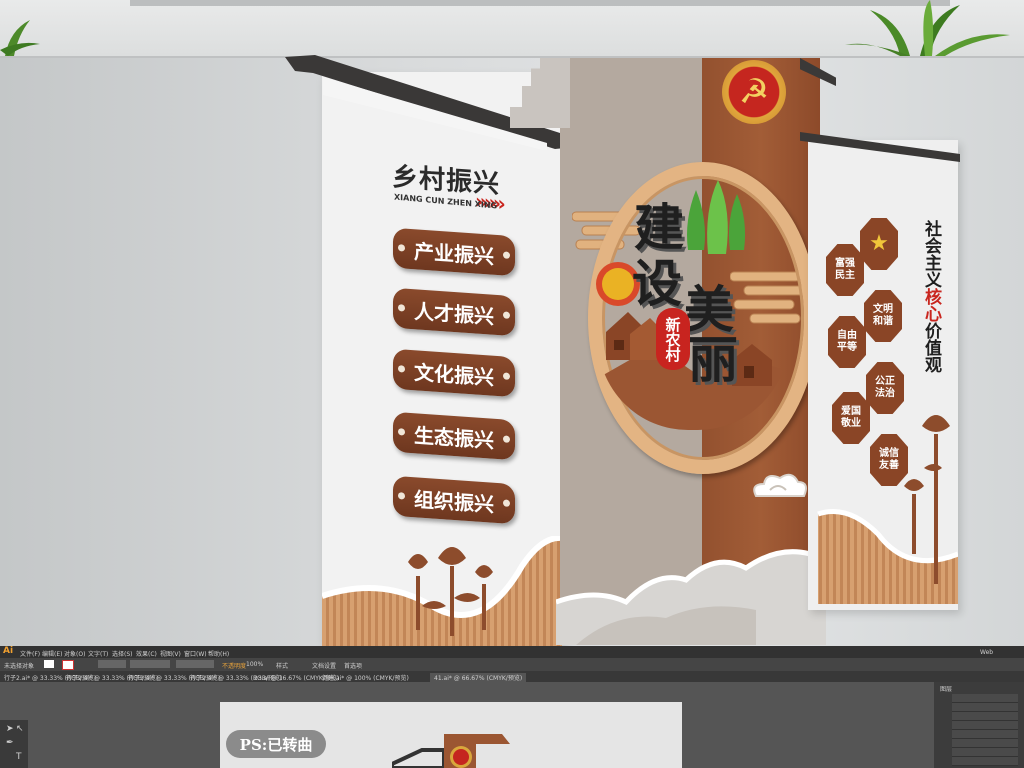  I want to click on stroke-swatch, so click(68, 665).